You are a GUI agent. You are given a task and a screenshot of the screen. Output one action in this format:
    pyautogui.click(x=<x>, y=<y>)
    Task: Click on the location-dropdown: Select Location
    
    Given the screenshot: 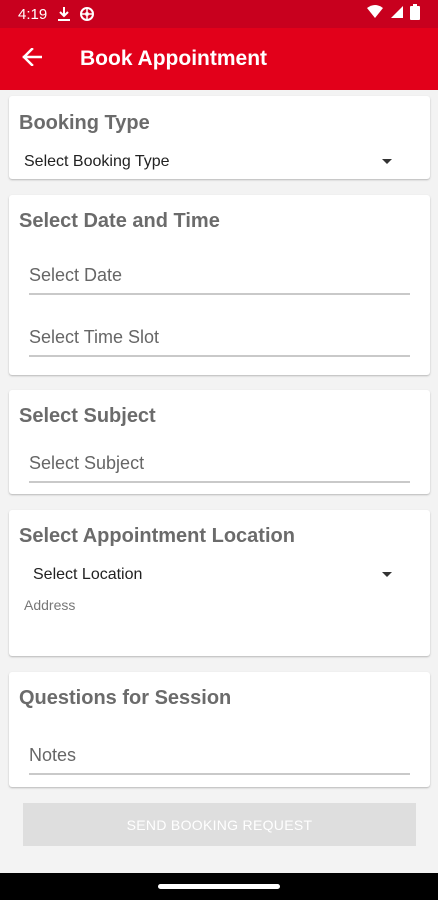 What is the action you would take?
    pyautogui.click(x=218, y=575)
    